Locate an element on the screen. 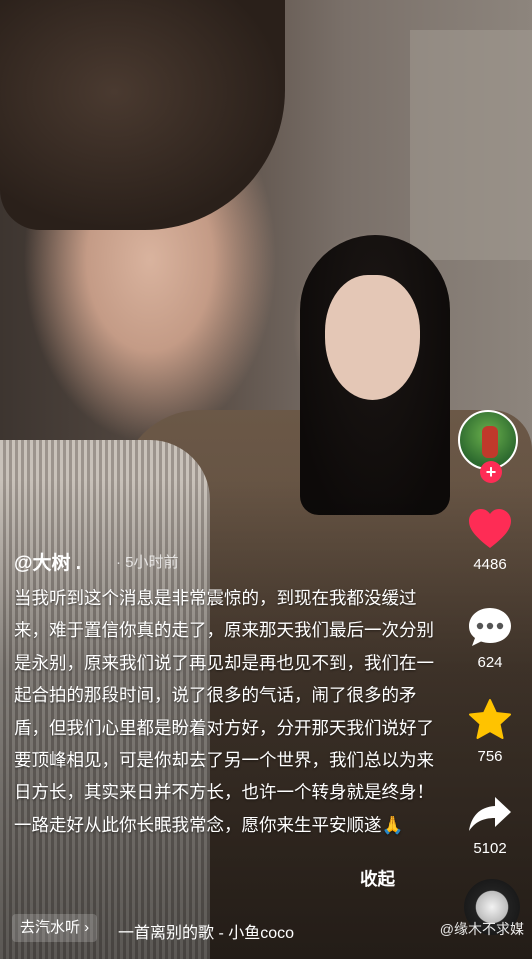 The height and width of the screenshot is (959, 532). post-time: · 5小时前 is located at coordinates (147, 562).